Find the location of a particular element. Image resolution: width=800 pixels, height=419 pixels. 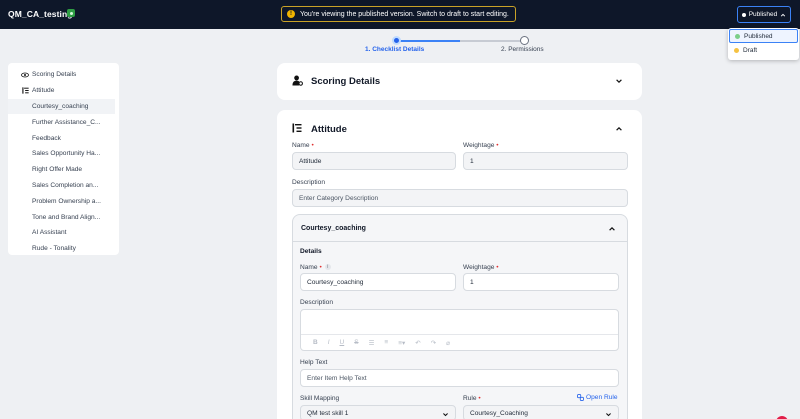

category-weightage-field: 1 is located at coordinates (545, 161).